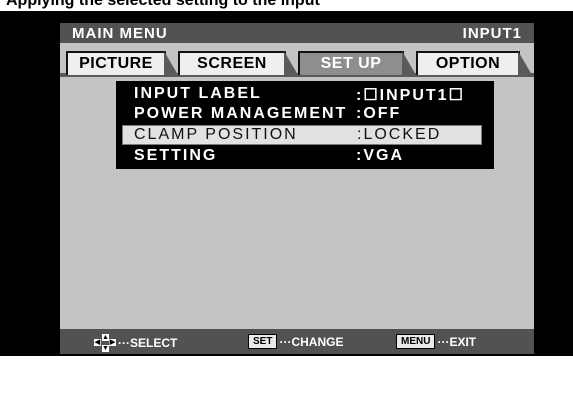  What do you see at coordinates (311, 341) in the screenshot?
I see `change-hint-text: ···CHANGE` at bounding box center [311, 341].